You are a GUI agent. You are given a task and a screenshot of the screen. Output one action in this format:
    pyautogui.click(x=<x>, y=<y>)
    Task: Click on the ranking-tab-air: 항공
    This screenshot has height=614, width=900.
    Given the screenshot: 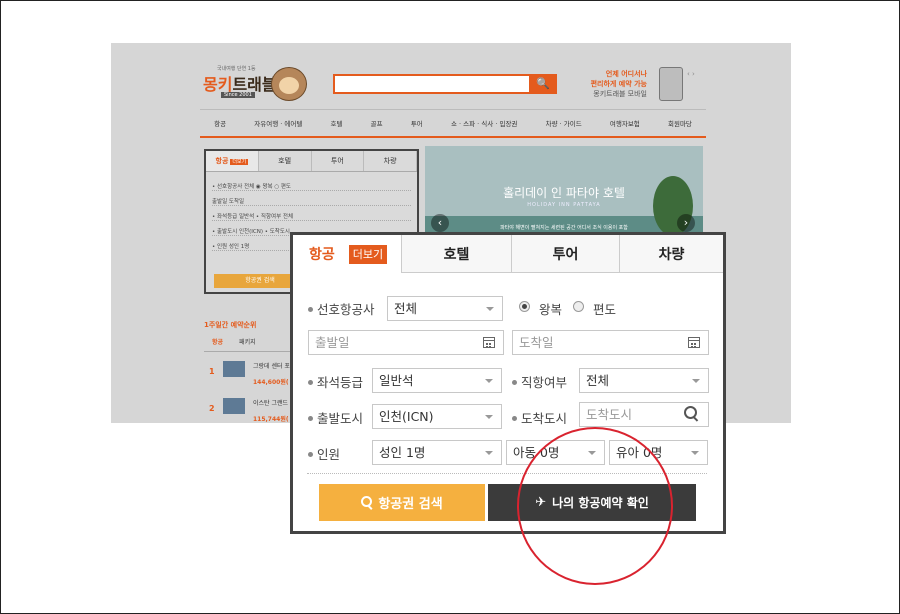 What is the action you would take?
    pyautogui.click(x=217, y=343)
    